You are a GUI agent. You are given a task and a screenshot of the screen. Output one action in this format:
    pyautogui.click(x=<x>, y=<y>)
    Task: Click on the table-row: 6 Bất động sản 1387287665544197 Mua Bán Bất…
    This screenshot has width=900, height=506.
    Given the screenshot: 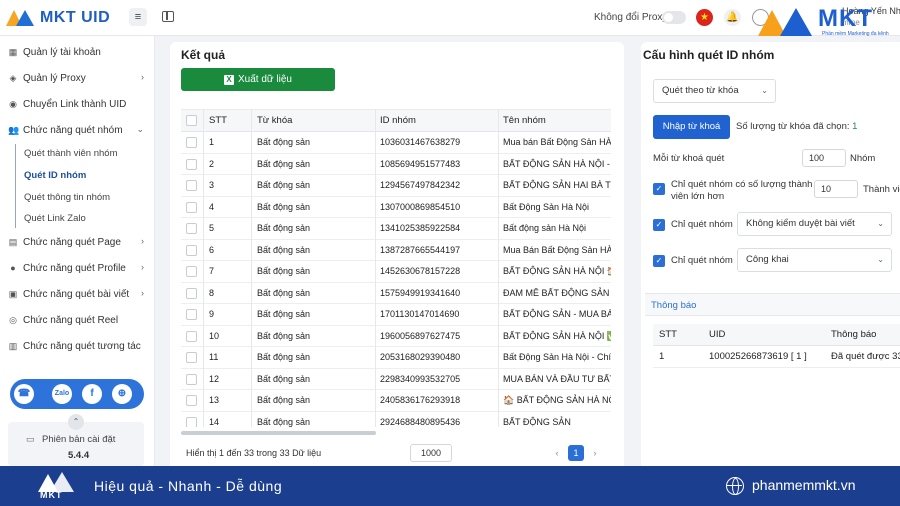 What is the action you would take?
    pyautogui.click(x=396, y=250)
    